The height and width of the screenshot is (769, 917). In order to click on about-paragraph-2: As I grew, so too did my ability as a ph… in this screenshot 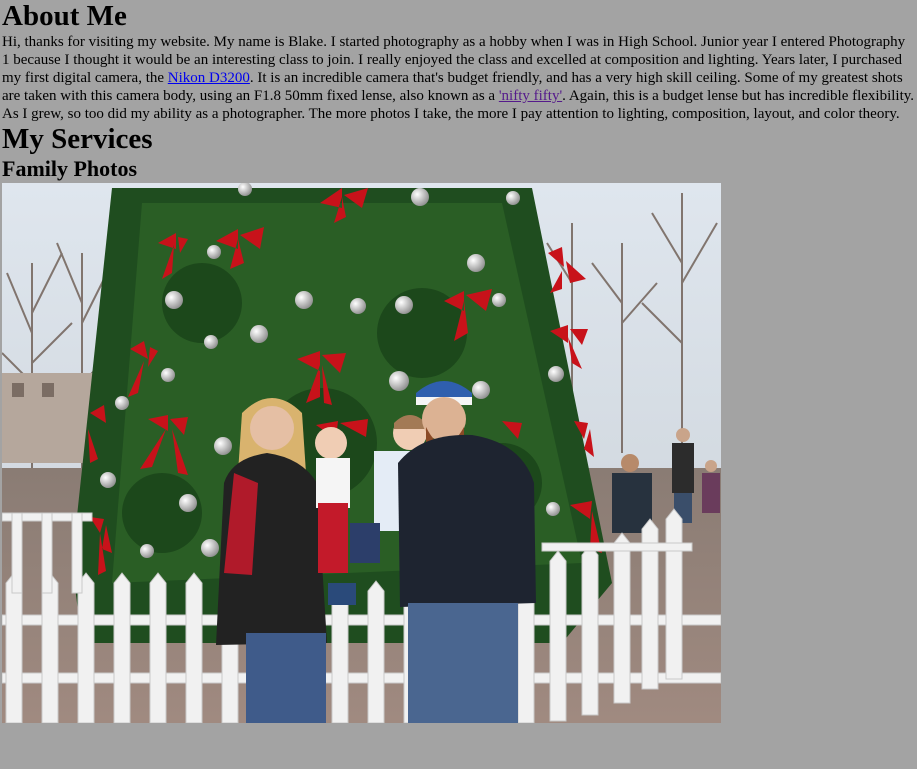, I will do `click(451, 114)`.